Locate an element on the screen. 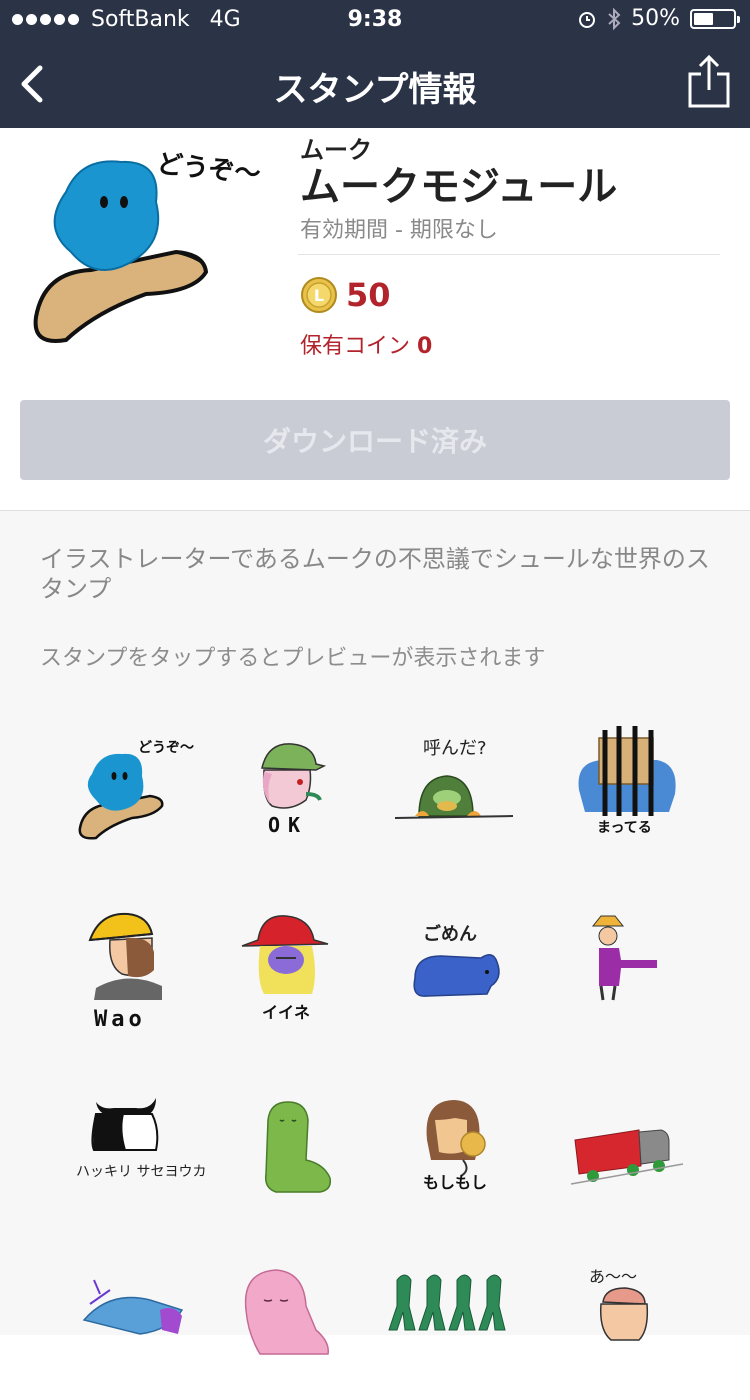 Image resolution: width=750 pixels, height=1400 pixels. pack-description: イラストレーターであるムークの不思議でシュールな世界のスタンプ is located at coordinates (375, 574).